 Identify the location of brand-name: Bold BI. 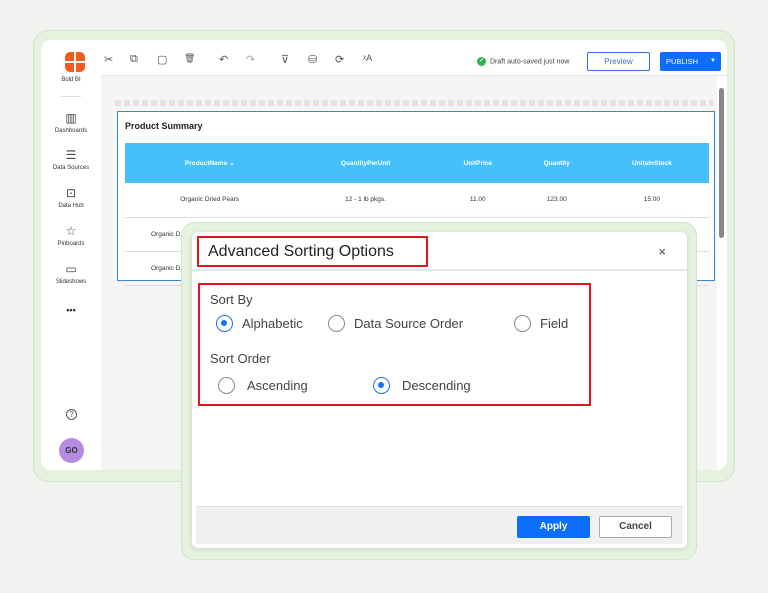
(71, 80).